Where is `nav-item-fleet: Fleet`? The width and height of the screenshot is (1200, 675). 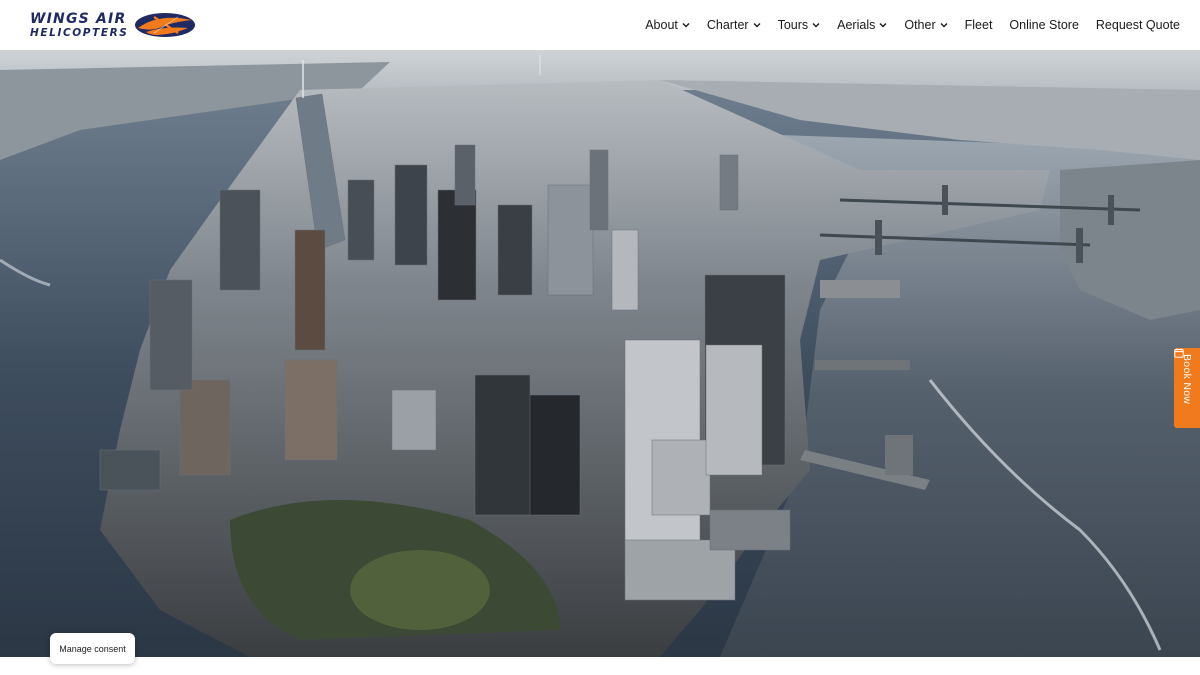
nav-item-fleet: Fleet is located at coordinates (979, 25).